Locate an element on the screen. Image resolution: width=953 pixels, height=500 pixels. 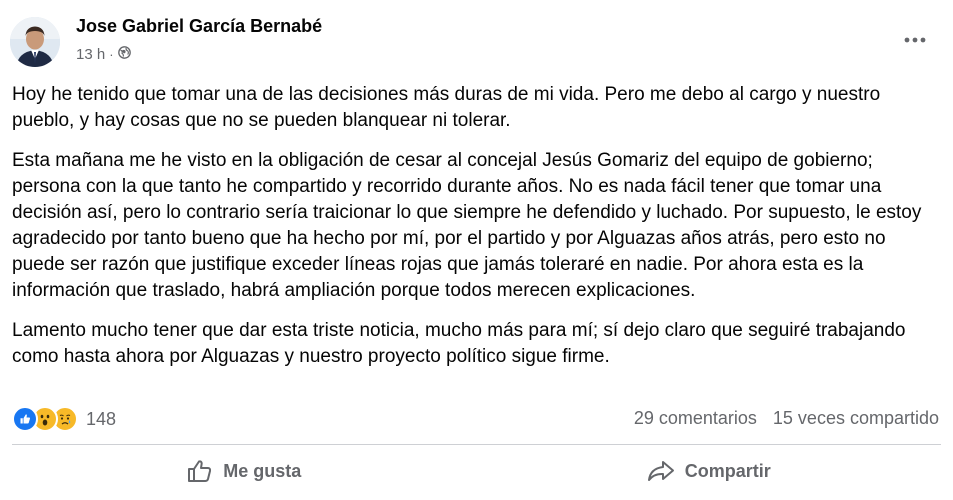
reaction-count: 148 is located at coordinates (101, 418).